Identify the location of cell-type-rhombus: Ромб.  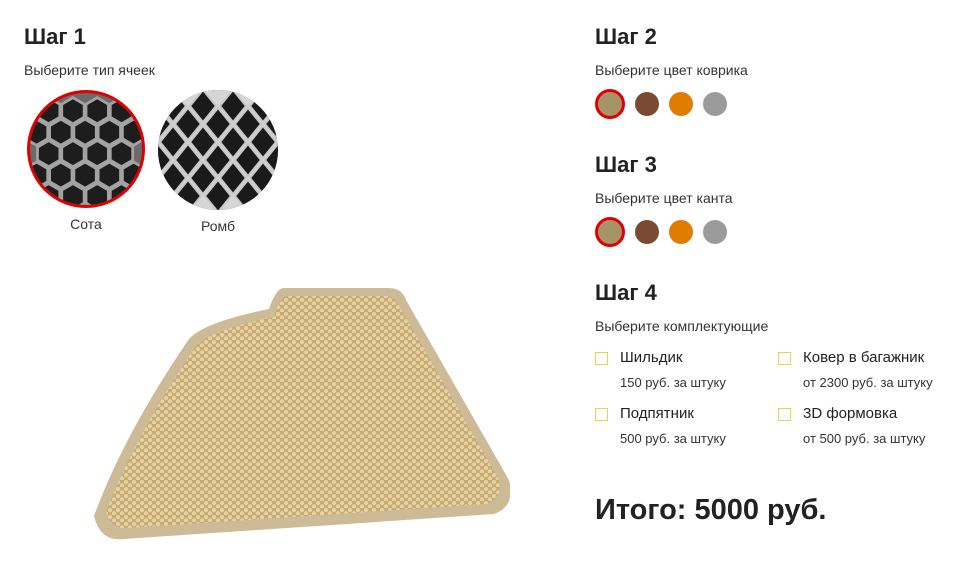
(218, 162).